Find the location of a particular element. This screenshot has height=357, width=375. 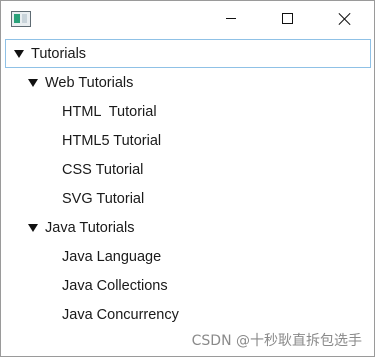

close-icon is located at coordinates (345, 19).